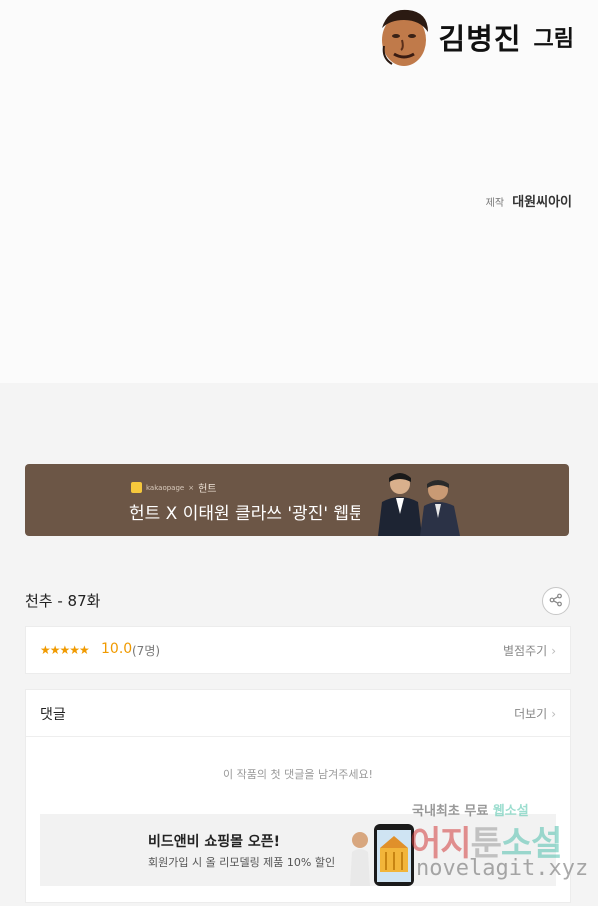  I want to click on producer-credit: 제작 대원씨아이, so click(529, 200).